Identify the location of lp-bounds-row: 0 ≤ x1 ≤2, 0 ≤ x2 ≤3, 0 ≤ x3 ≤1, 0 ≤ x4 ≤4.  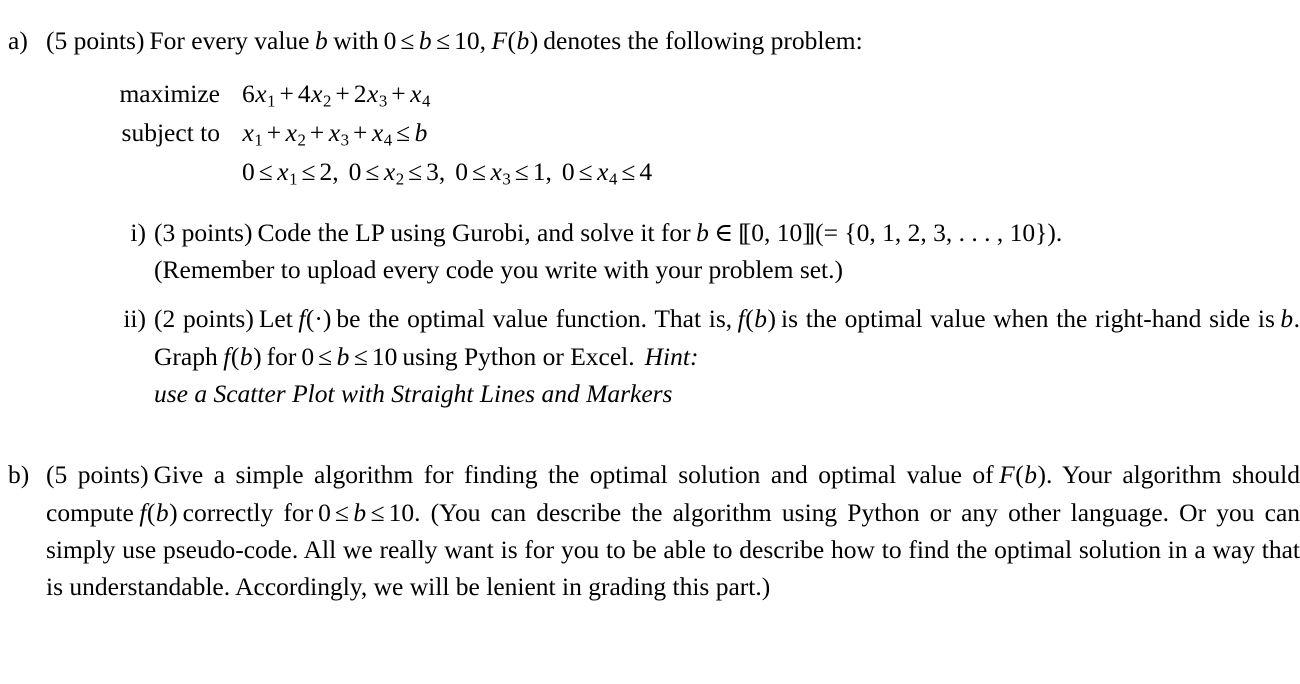
(673, 172).